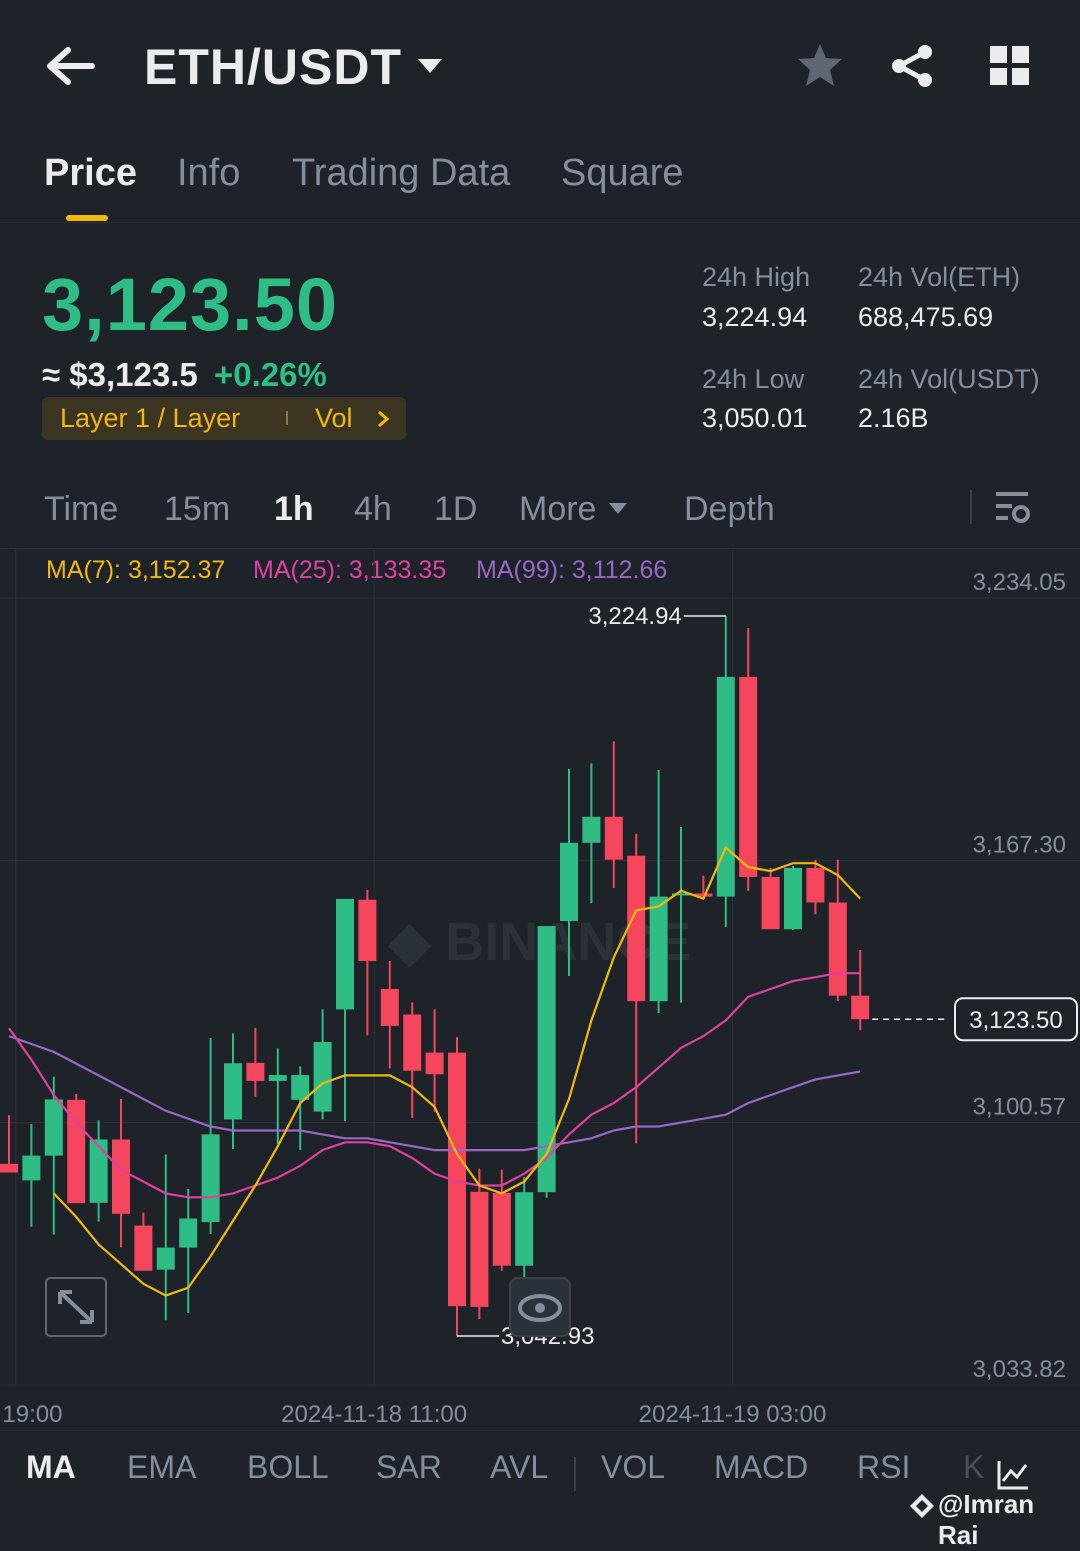  What do you see at coordinates (755, 317) in the screenshot?
I see `high-value: 3,224.94` at bounding box center [755, 317].